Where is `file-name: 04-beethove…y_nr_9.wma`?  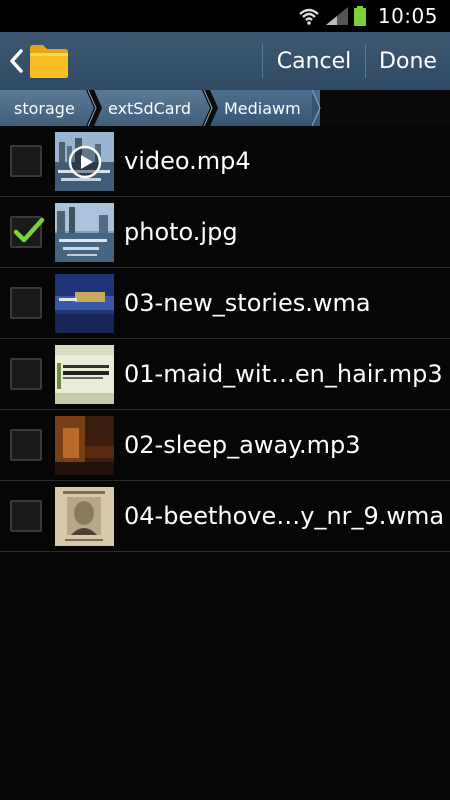
file-name: 04-beethove…y_nr_9.wma is located at coordinates (284, 516).